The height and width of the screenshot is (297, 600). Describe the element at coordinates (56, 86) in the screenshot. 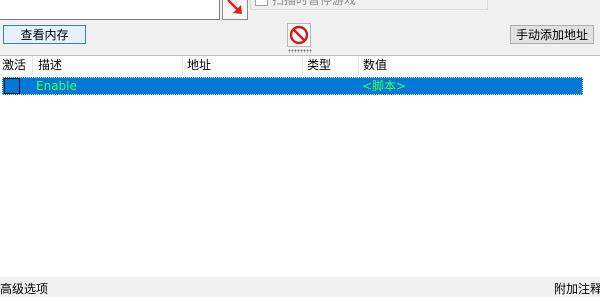

I see `row-description: Enable` at that location.